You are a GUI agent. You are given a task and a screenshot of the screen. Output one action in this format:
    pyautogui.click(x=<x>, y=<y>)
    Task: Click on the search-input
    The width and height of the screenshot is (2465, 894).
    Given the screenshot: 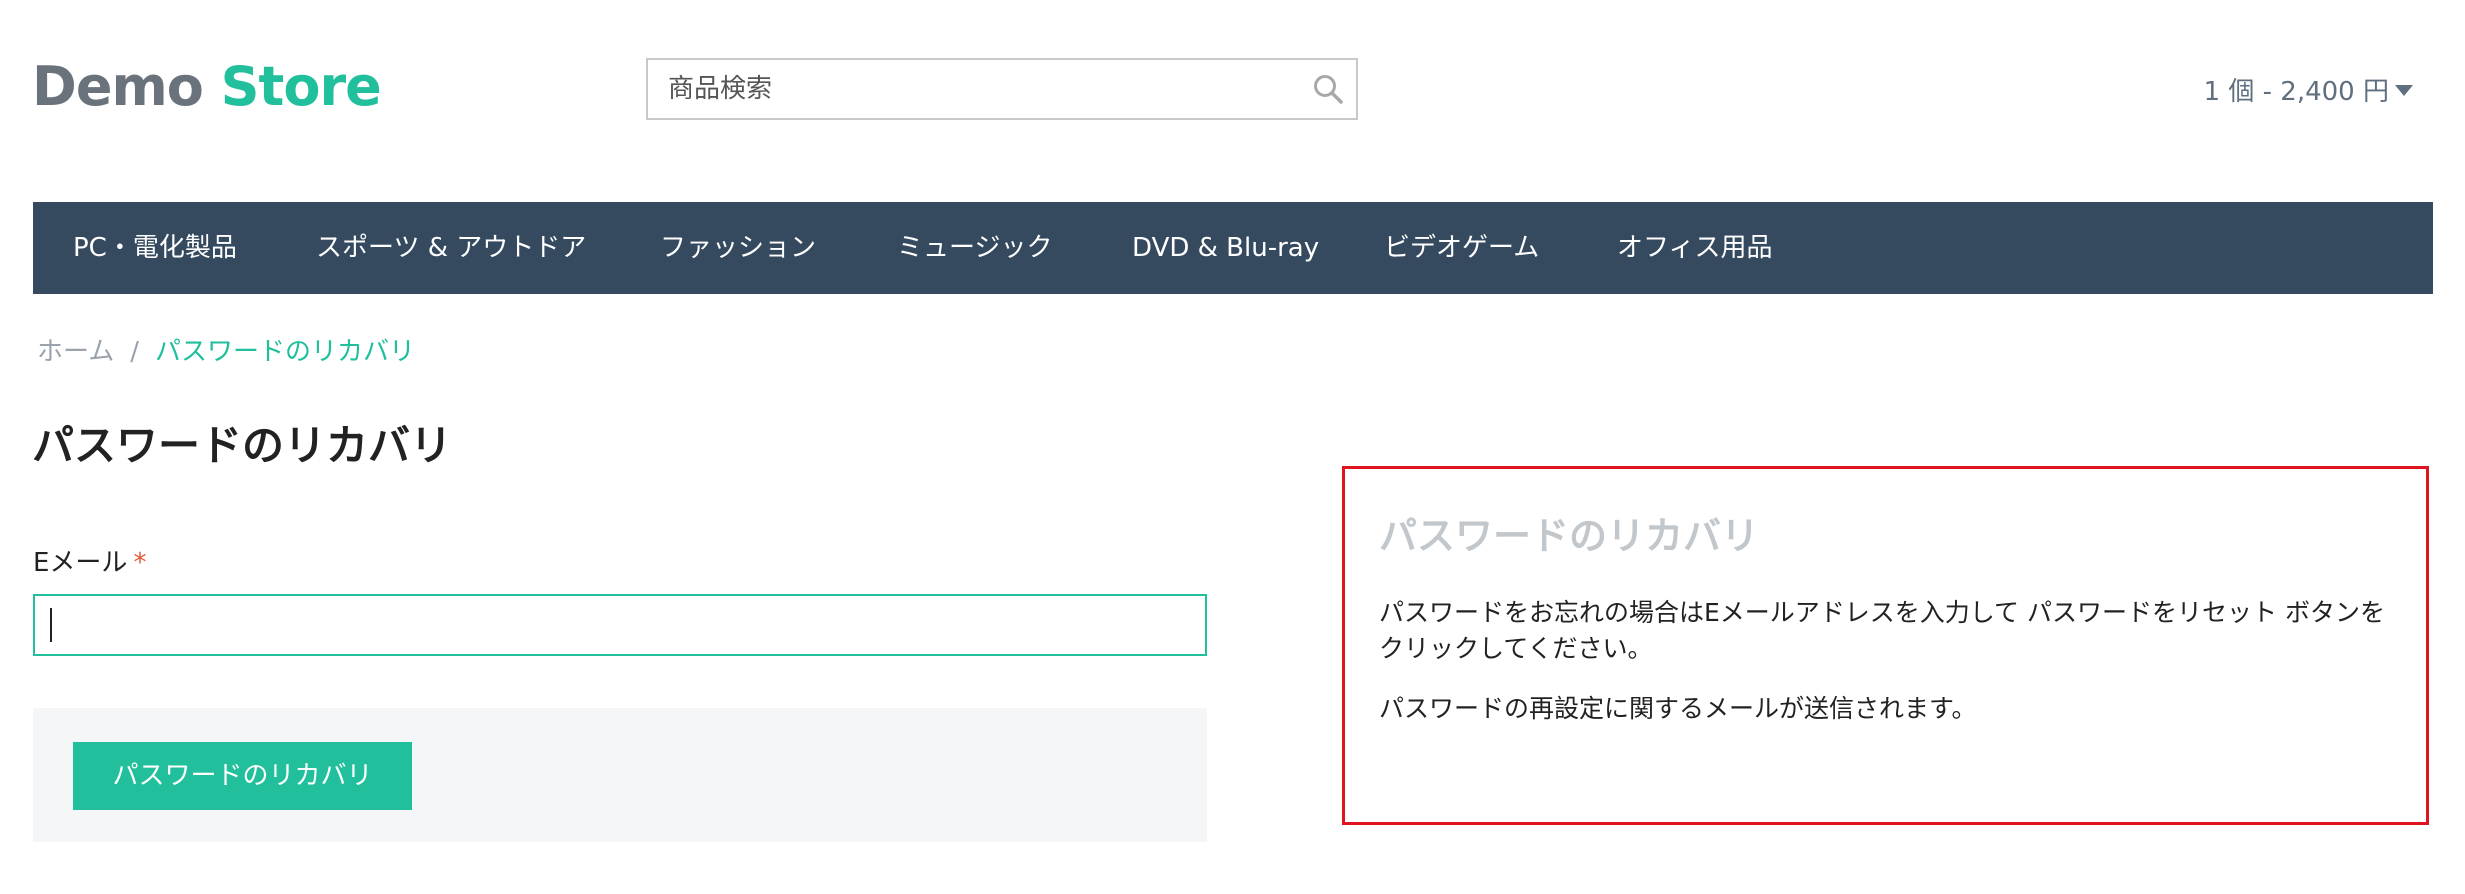 What is the action you would take?
    pyautogui.click(x=978, y=89)
    